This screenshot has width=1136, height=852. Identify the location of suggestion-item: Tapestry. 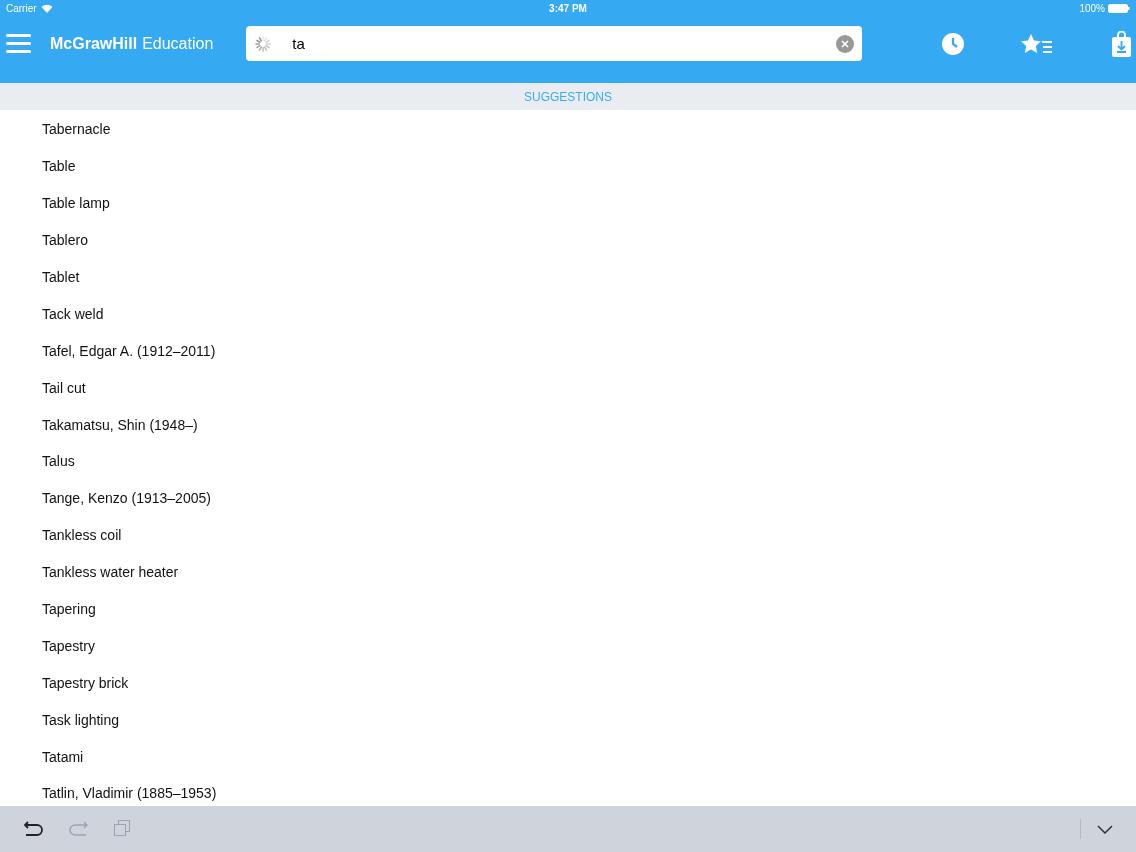
(68, 645).